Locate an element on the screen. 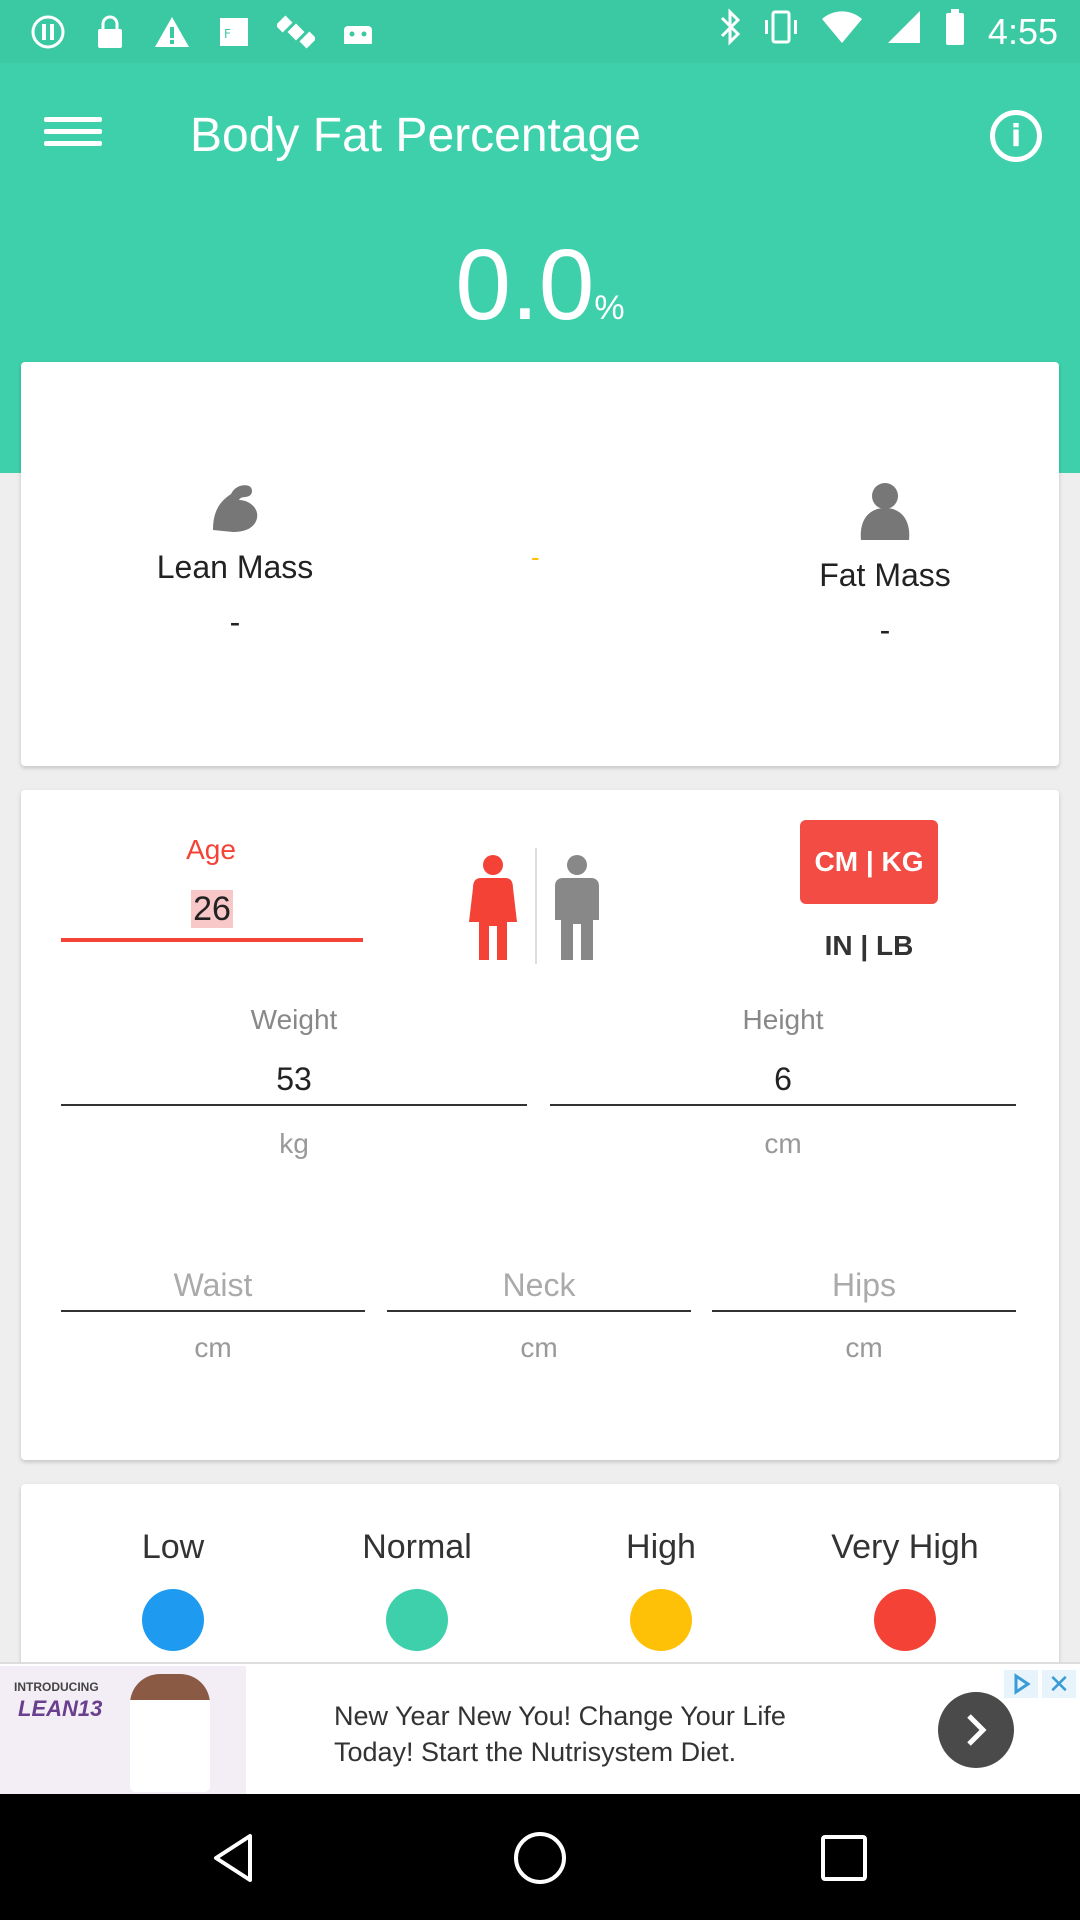 The width and height of the screenshot is (1080, 1920). info-circle-icon is located at coordinates (48, 32).